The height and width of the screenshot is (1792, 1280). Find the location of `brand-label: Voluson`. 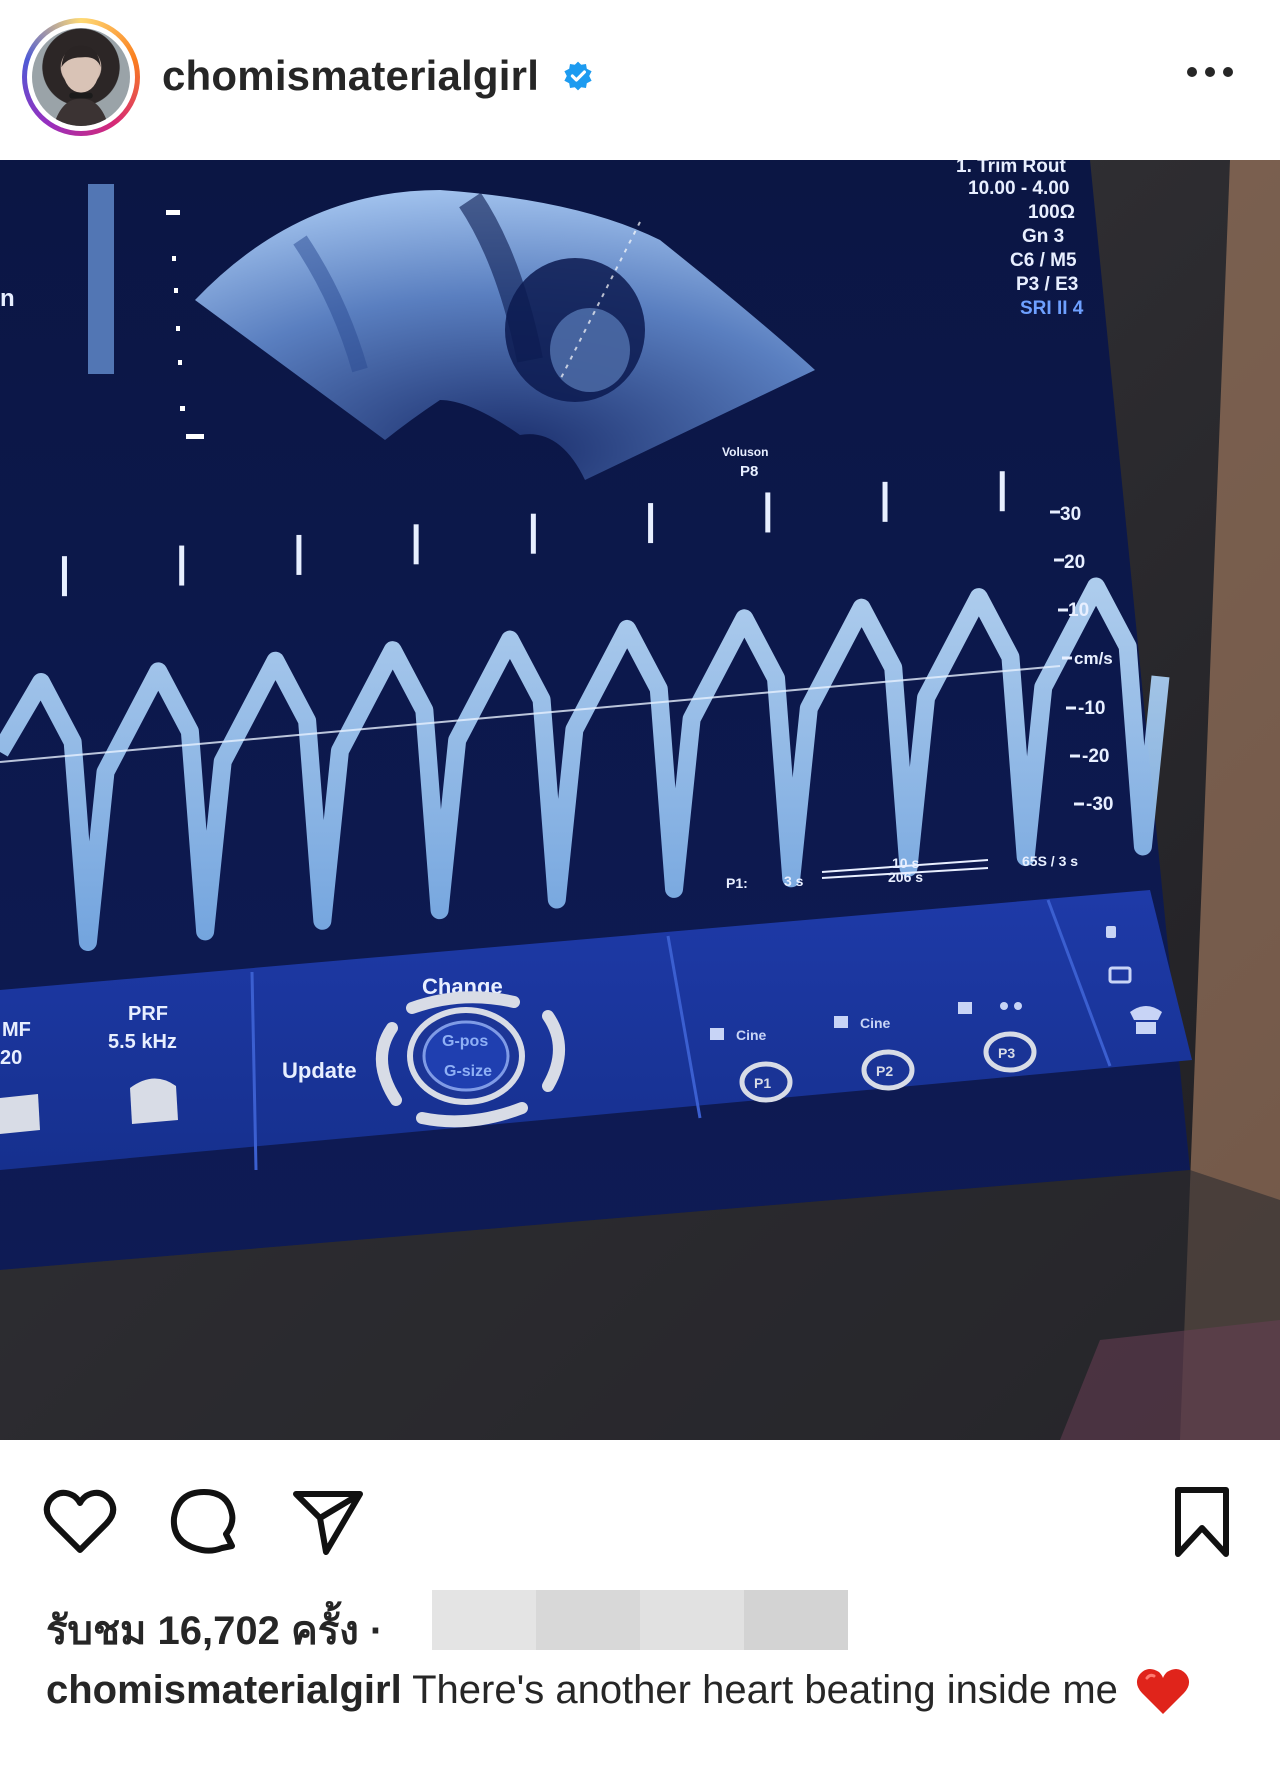

brand-label: Voluson is located at coordinates (745, 452).